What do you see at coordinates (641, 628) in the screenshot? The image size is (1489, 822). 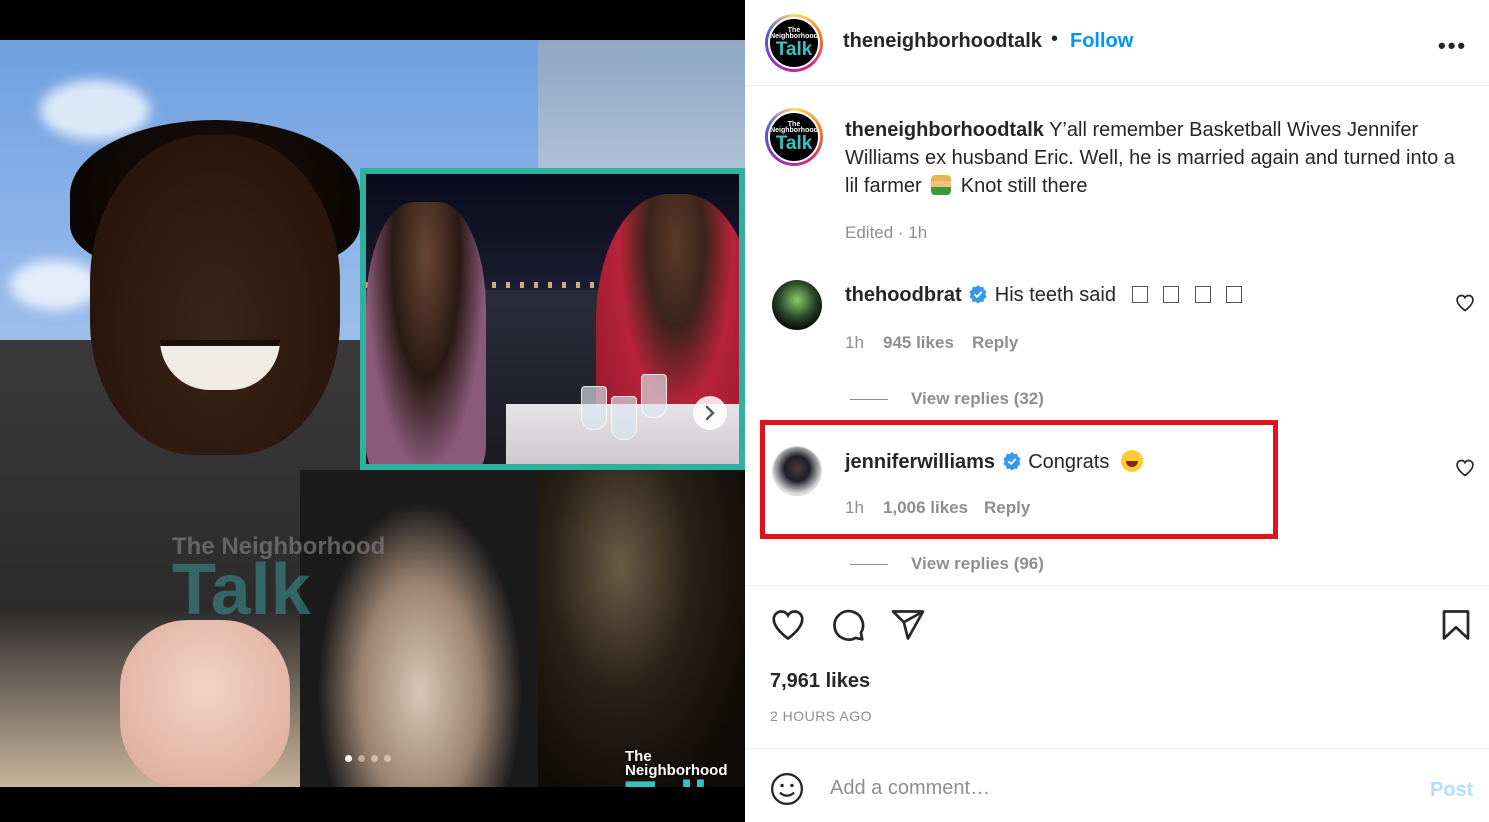 I see `photo-panel-lower-right` at bounding box center [641, 628].